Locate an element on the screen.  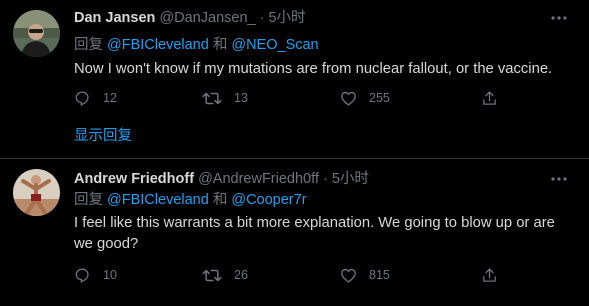
mention-link: @Cooper7r is located at coordinates (268, 200).